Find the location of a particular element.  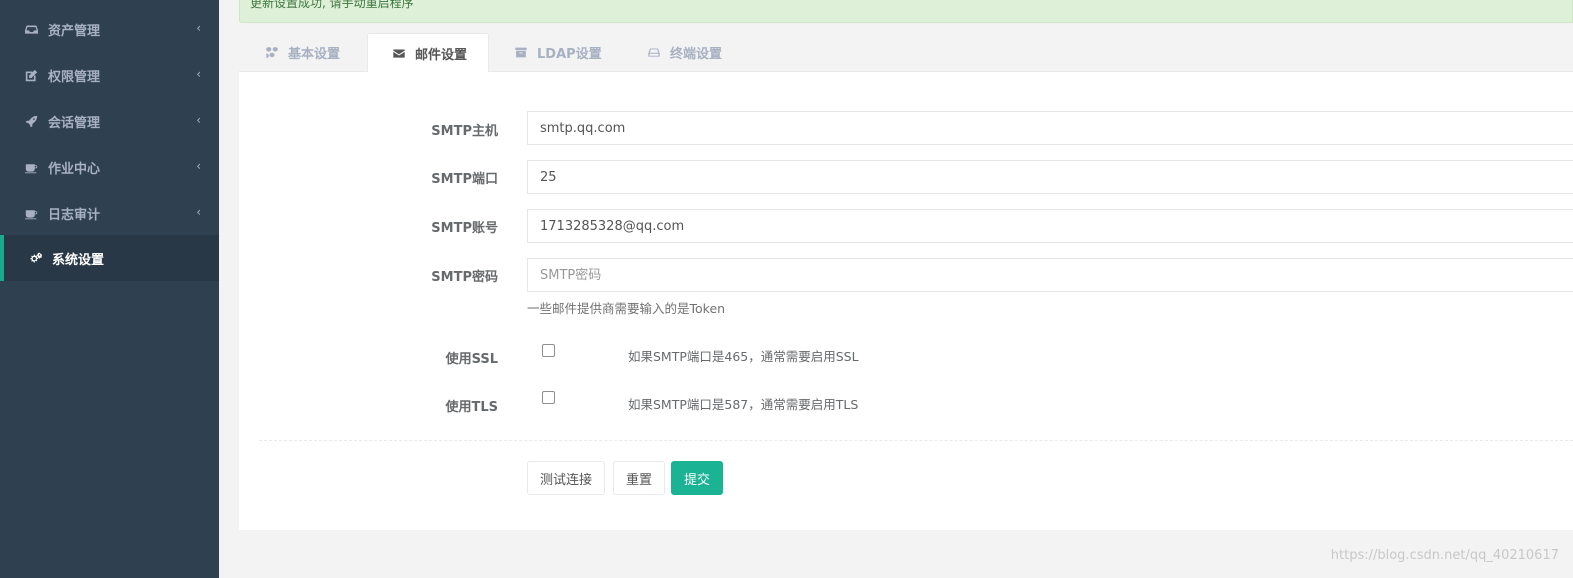

tab-label: 终端设置 is located at coordinates (696, 54).